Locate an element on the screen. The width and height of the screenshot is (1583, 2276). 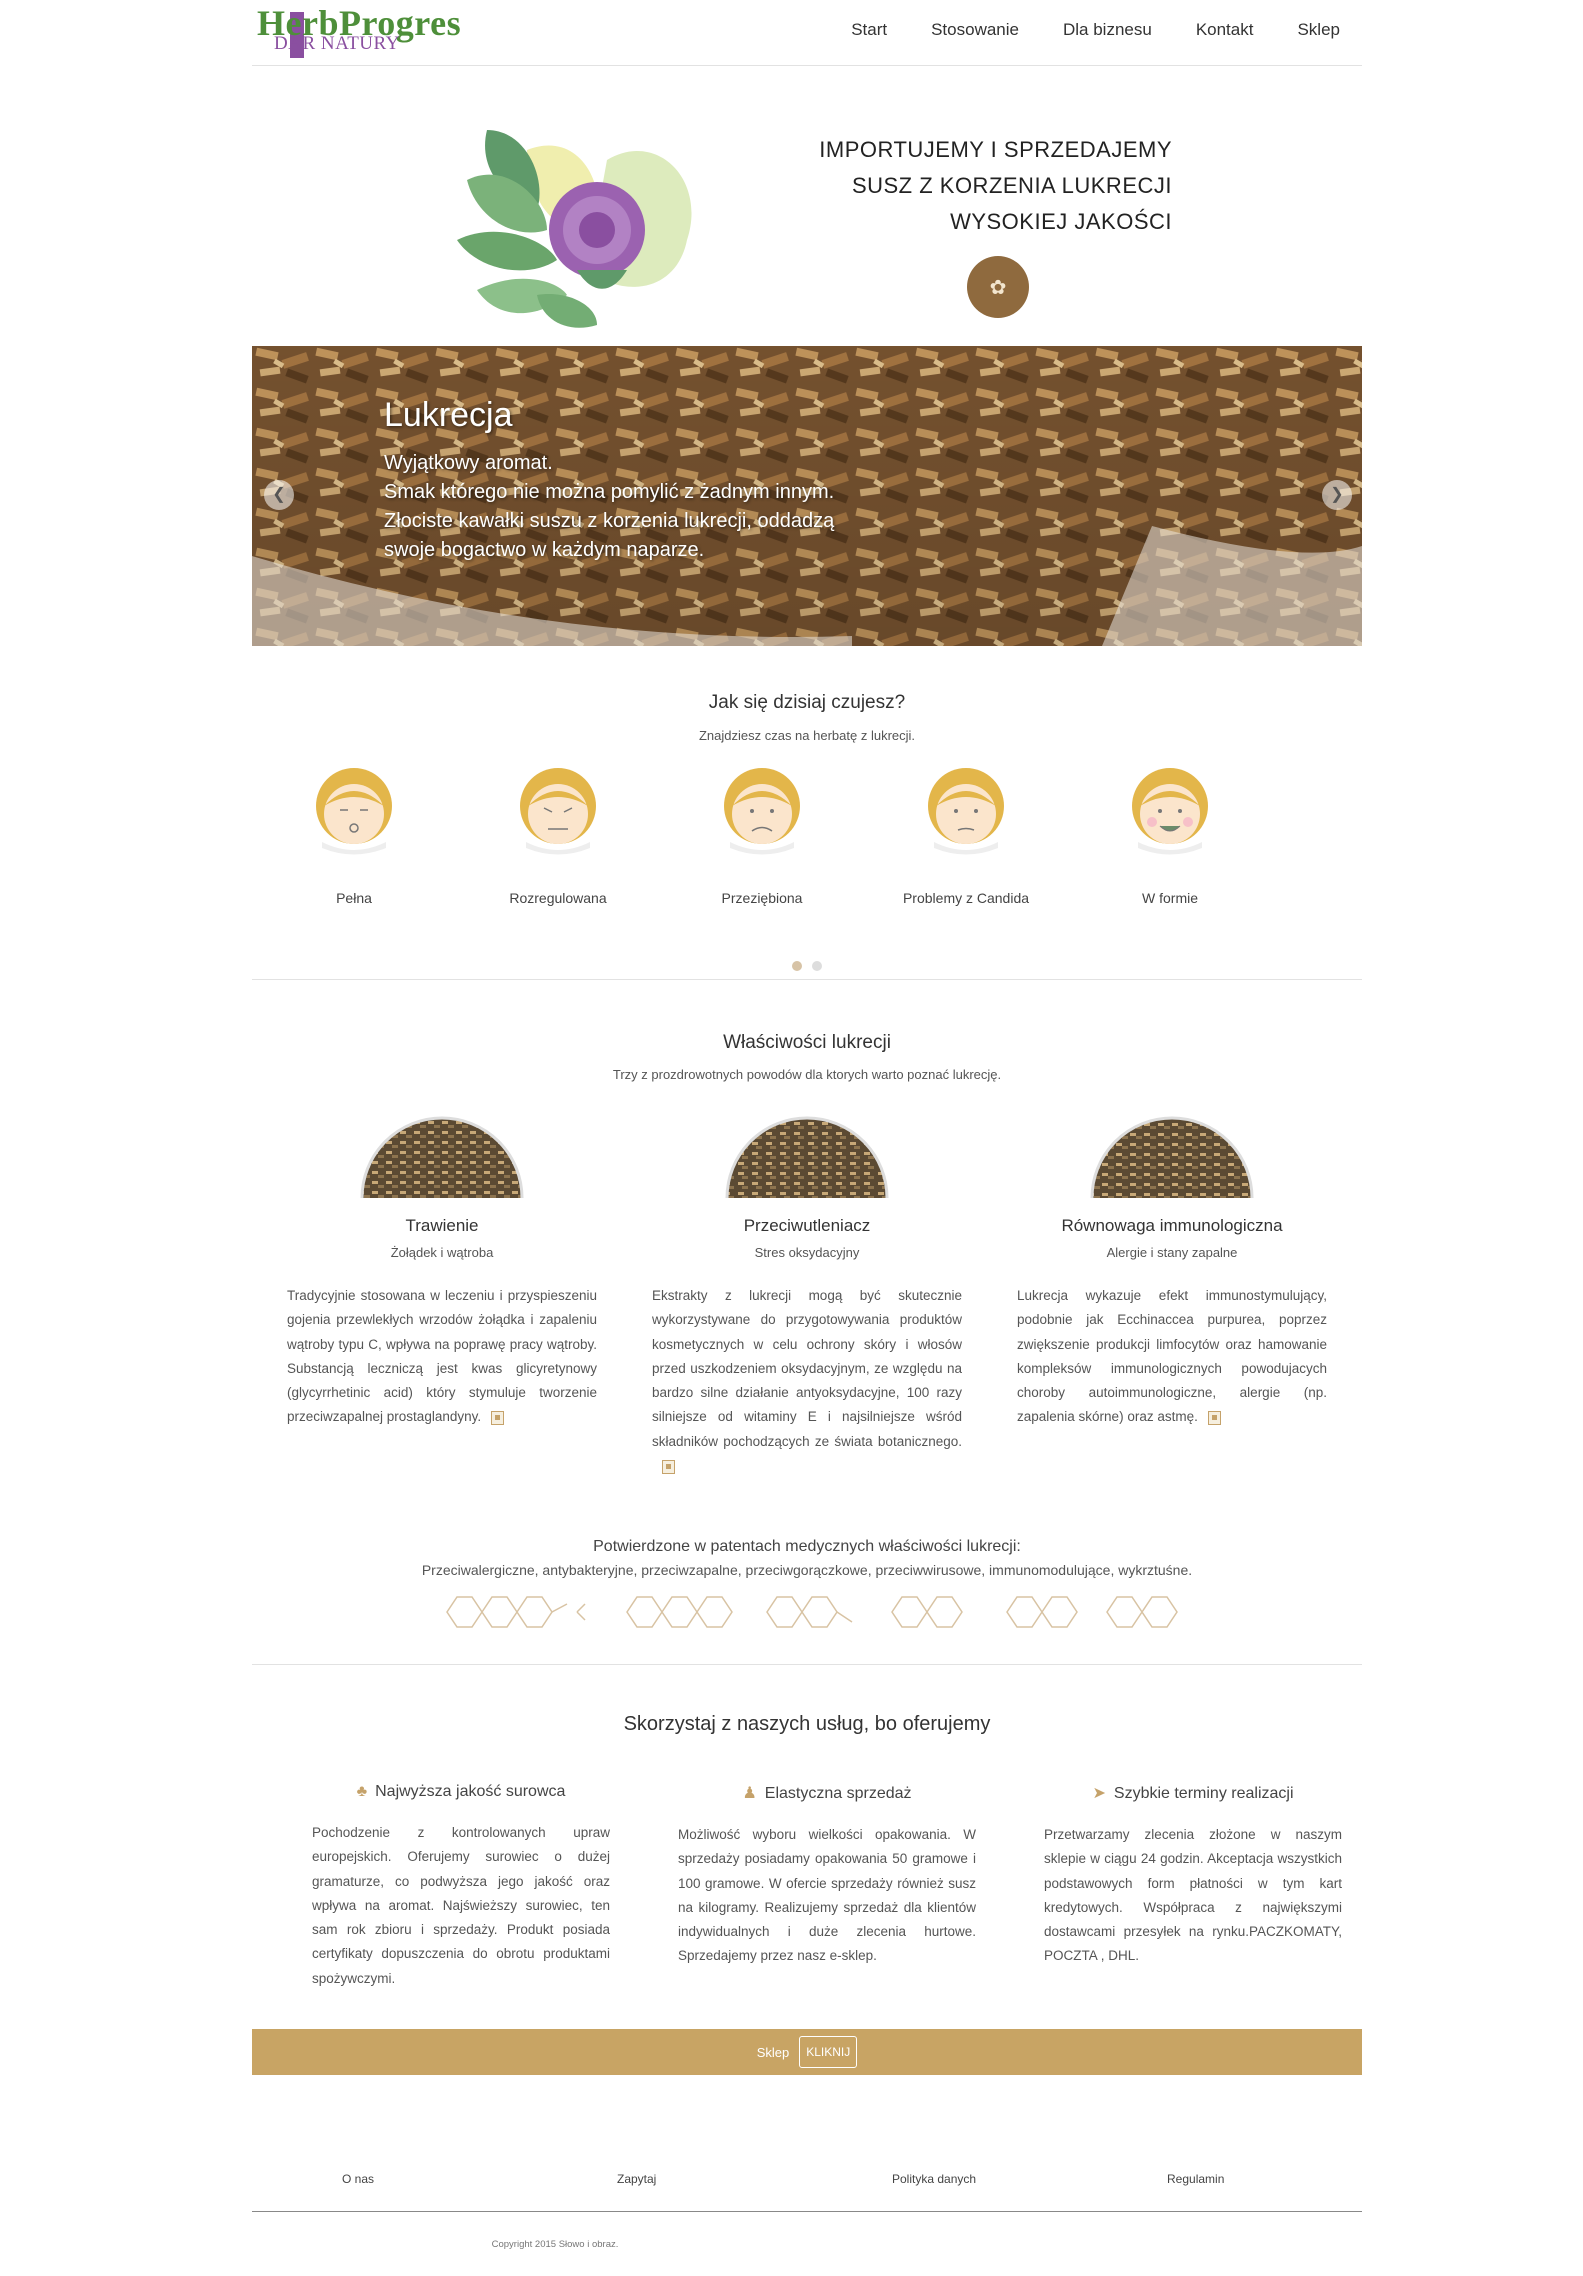
feeling-item: W formie is located at coordinates (1170, 836).